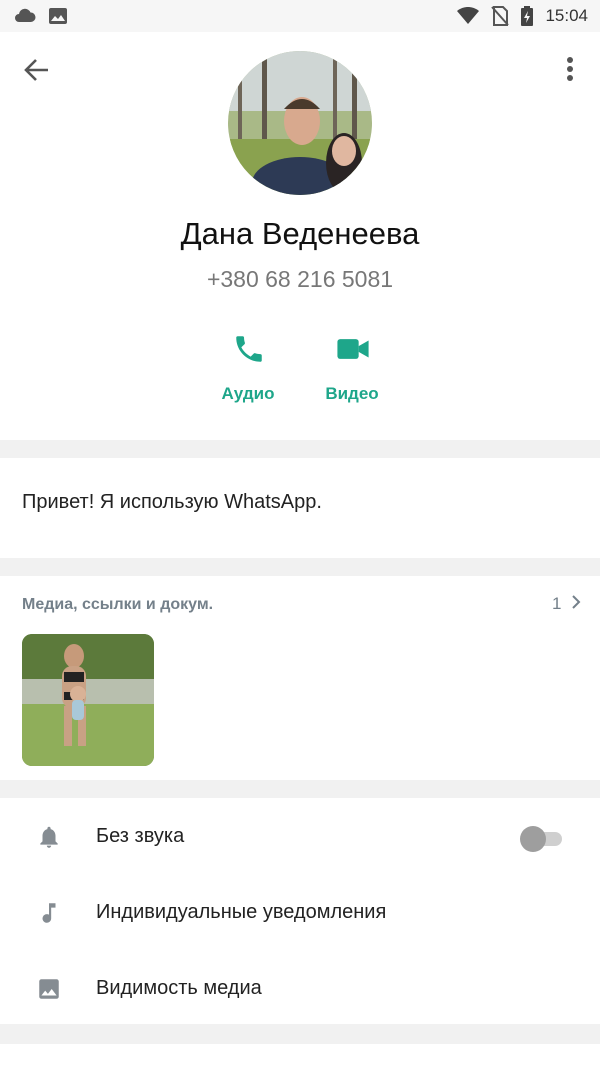 The height and width of the screenshot is (1067, 600). What do you see at coordinates (49, 913) in the screenshot?
I see `music-note-icon` at bounding box center [49, 913].